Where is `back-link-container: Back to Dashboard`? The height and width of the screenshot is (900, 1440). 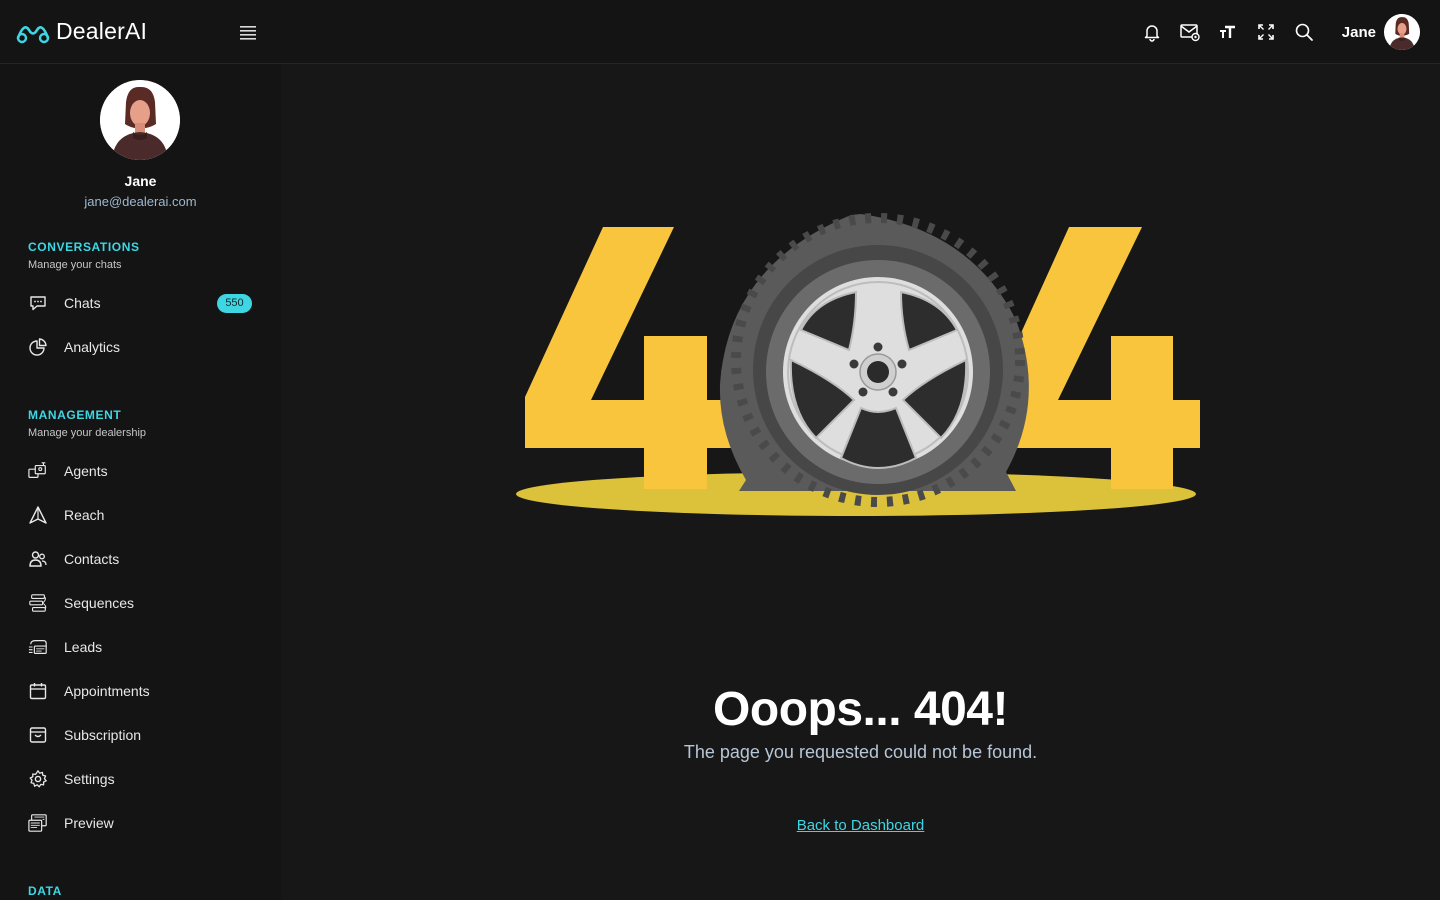 back-link-container: Back to Dashboard is located at coordinates (860, 824).